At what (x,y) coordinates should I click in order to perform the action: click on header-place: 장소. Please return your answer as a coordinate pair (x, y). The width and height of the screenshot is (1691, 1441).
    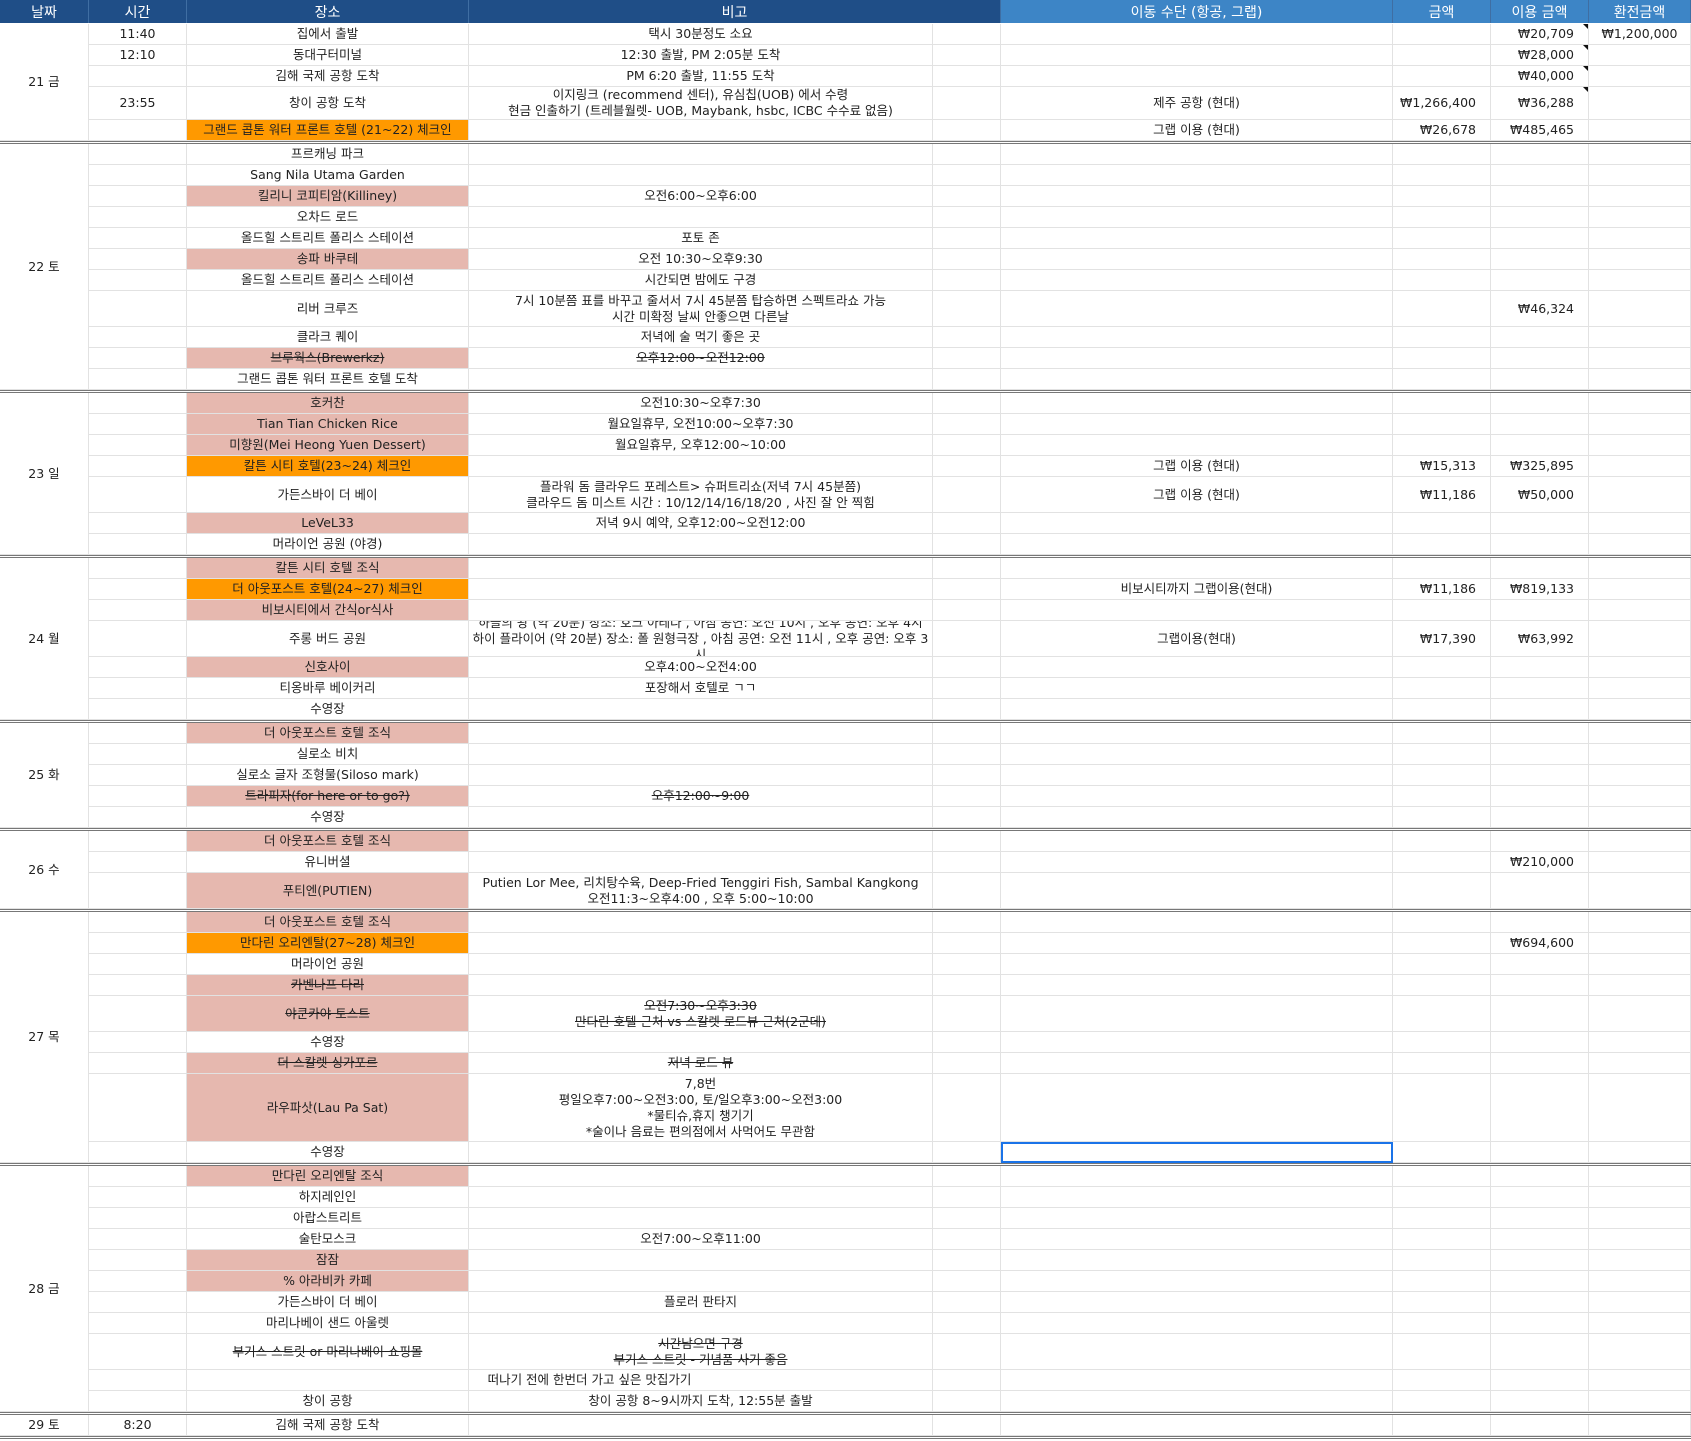
    Looking at the image, I should click on (328, 11).